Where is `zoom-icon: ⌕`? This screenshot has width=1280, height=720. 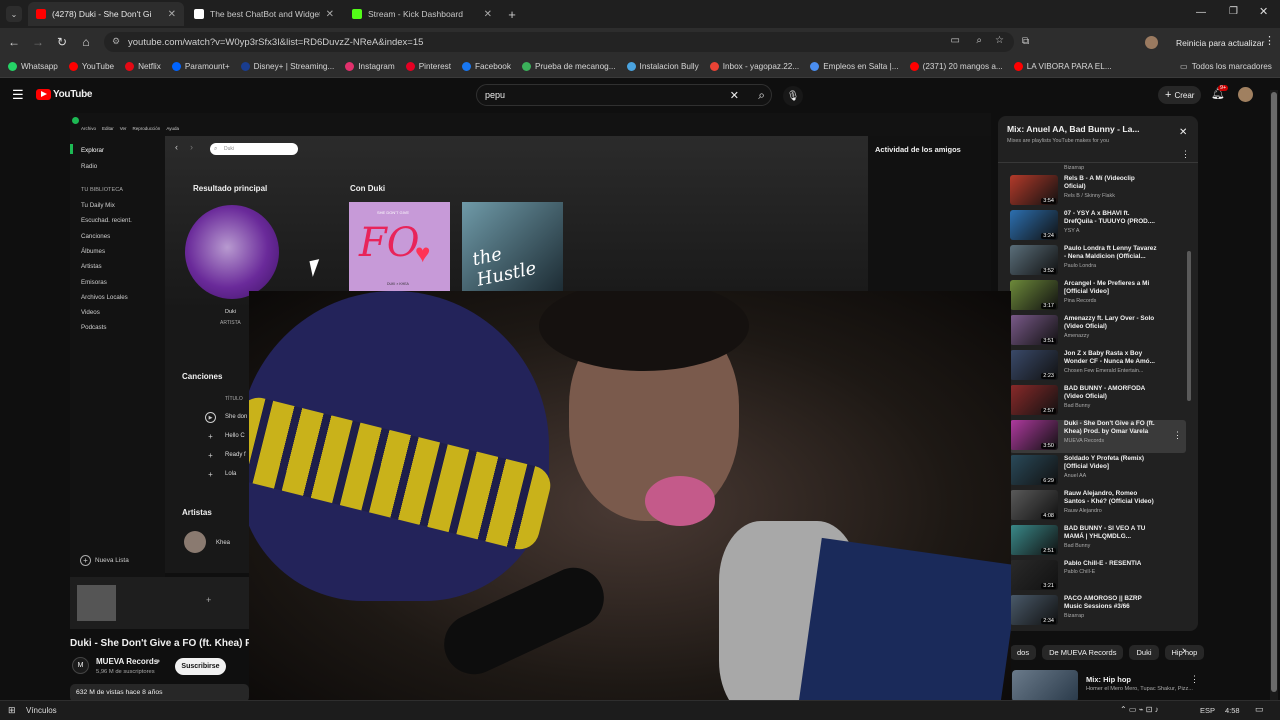 zoom-icon: ⌕ is located at coordinates (979, 40).